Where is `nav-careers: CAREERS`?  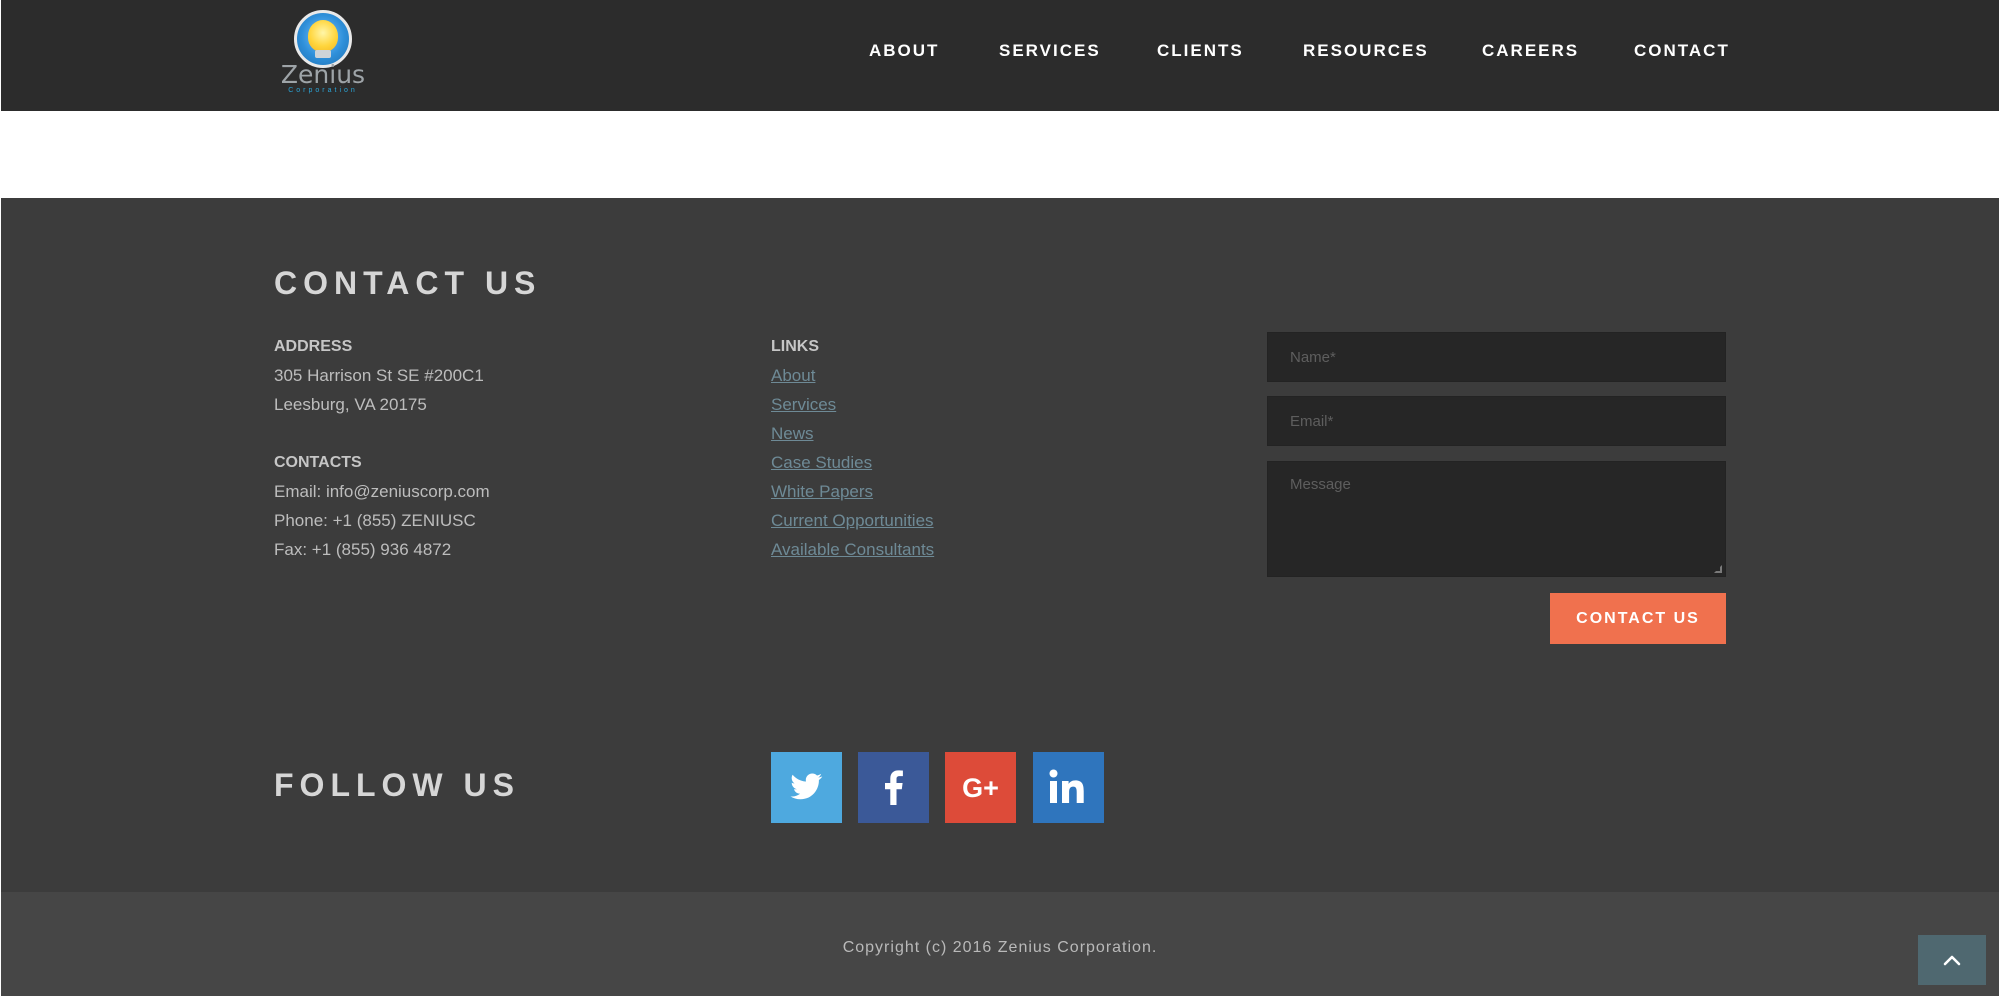 nav-careers: CAREERS is located at coordinates (1530, 51).